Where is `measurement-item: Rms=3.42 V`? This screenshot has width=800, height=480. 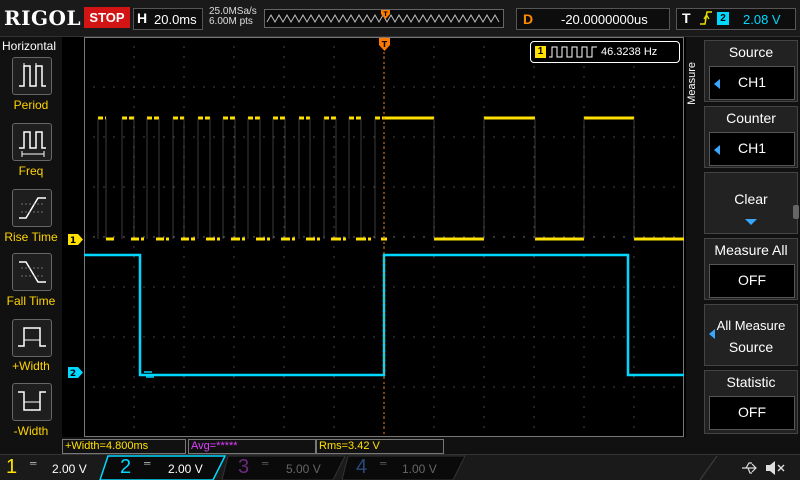
measurement-item: Rms=3.42 V is located at coordinates (380, 446).